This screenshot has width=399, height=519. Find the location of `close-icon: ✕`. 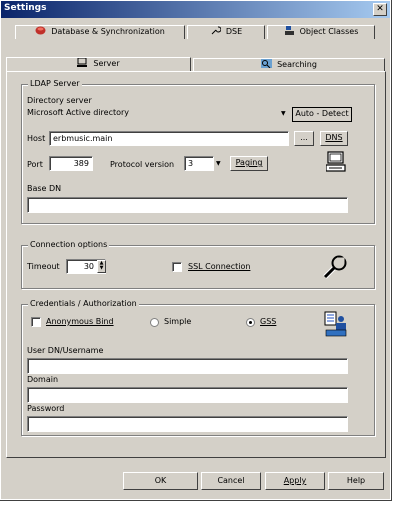

close-icon: ✕ is located at coordinates (380, 9).